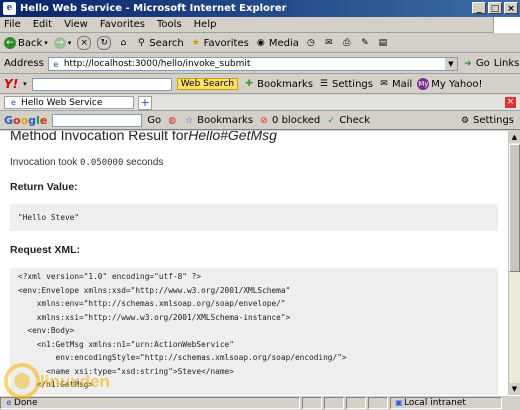  Describe the element at coordinates (402, 84) in the screenshot. I see `yahoo-mail-label: Mail` at that location.